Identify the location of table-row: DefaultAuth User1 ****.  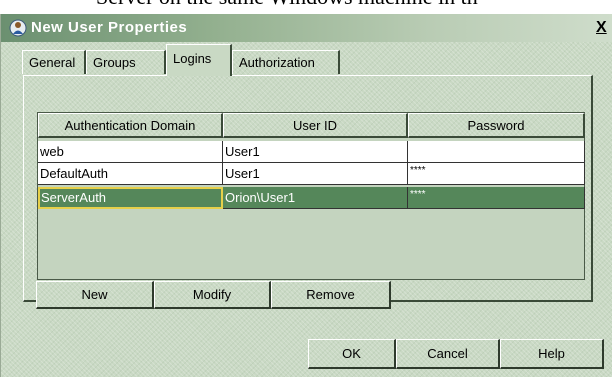
(311, 174).